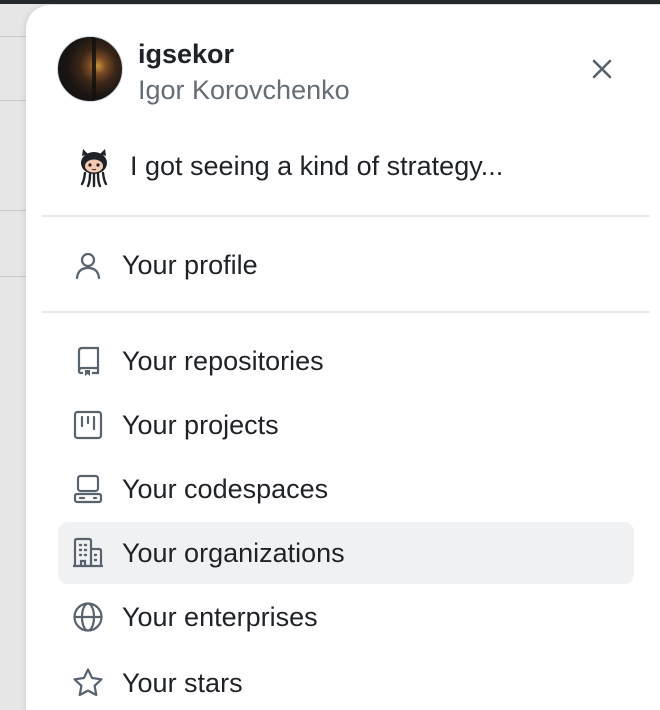 The width and height of the screenshot is (660, 710). Describe the element at coordinates (346, 489) in the screenshot. I see `menu-item-codespaces: Your codespaces` at that location.